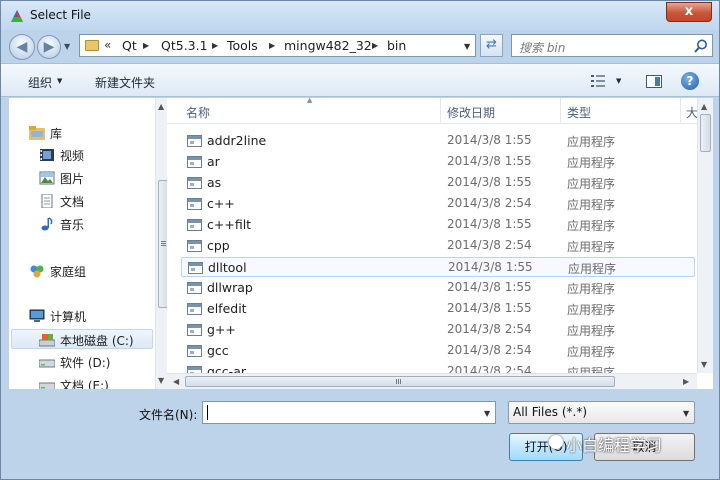 The width and height of the screenshot is (720, 480). I want to click on text-caret, so click(207, 412).